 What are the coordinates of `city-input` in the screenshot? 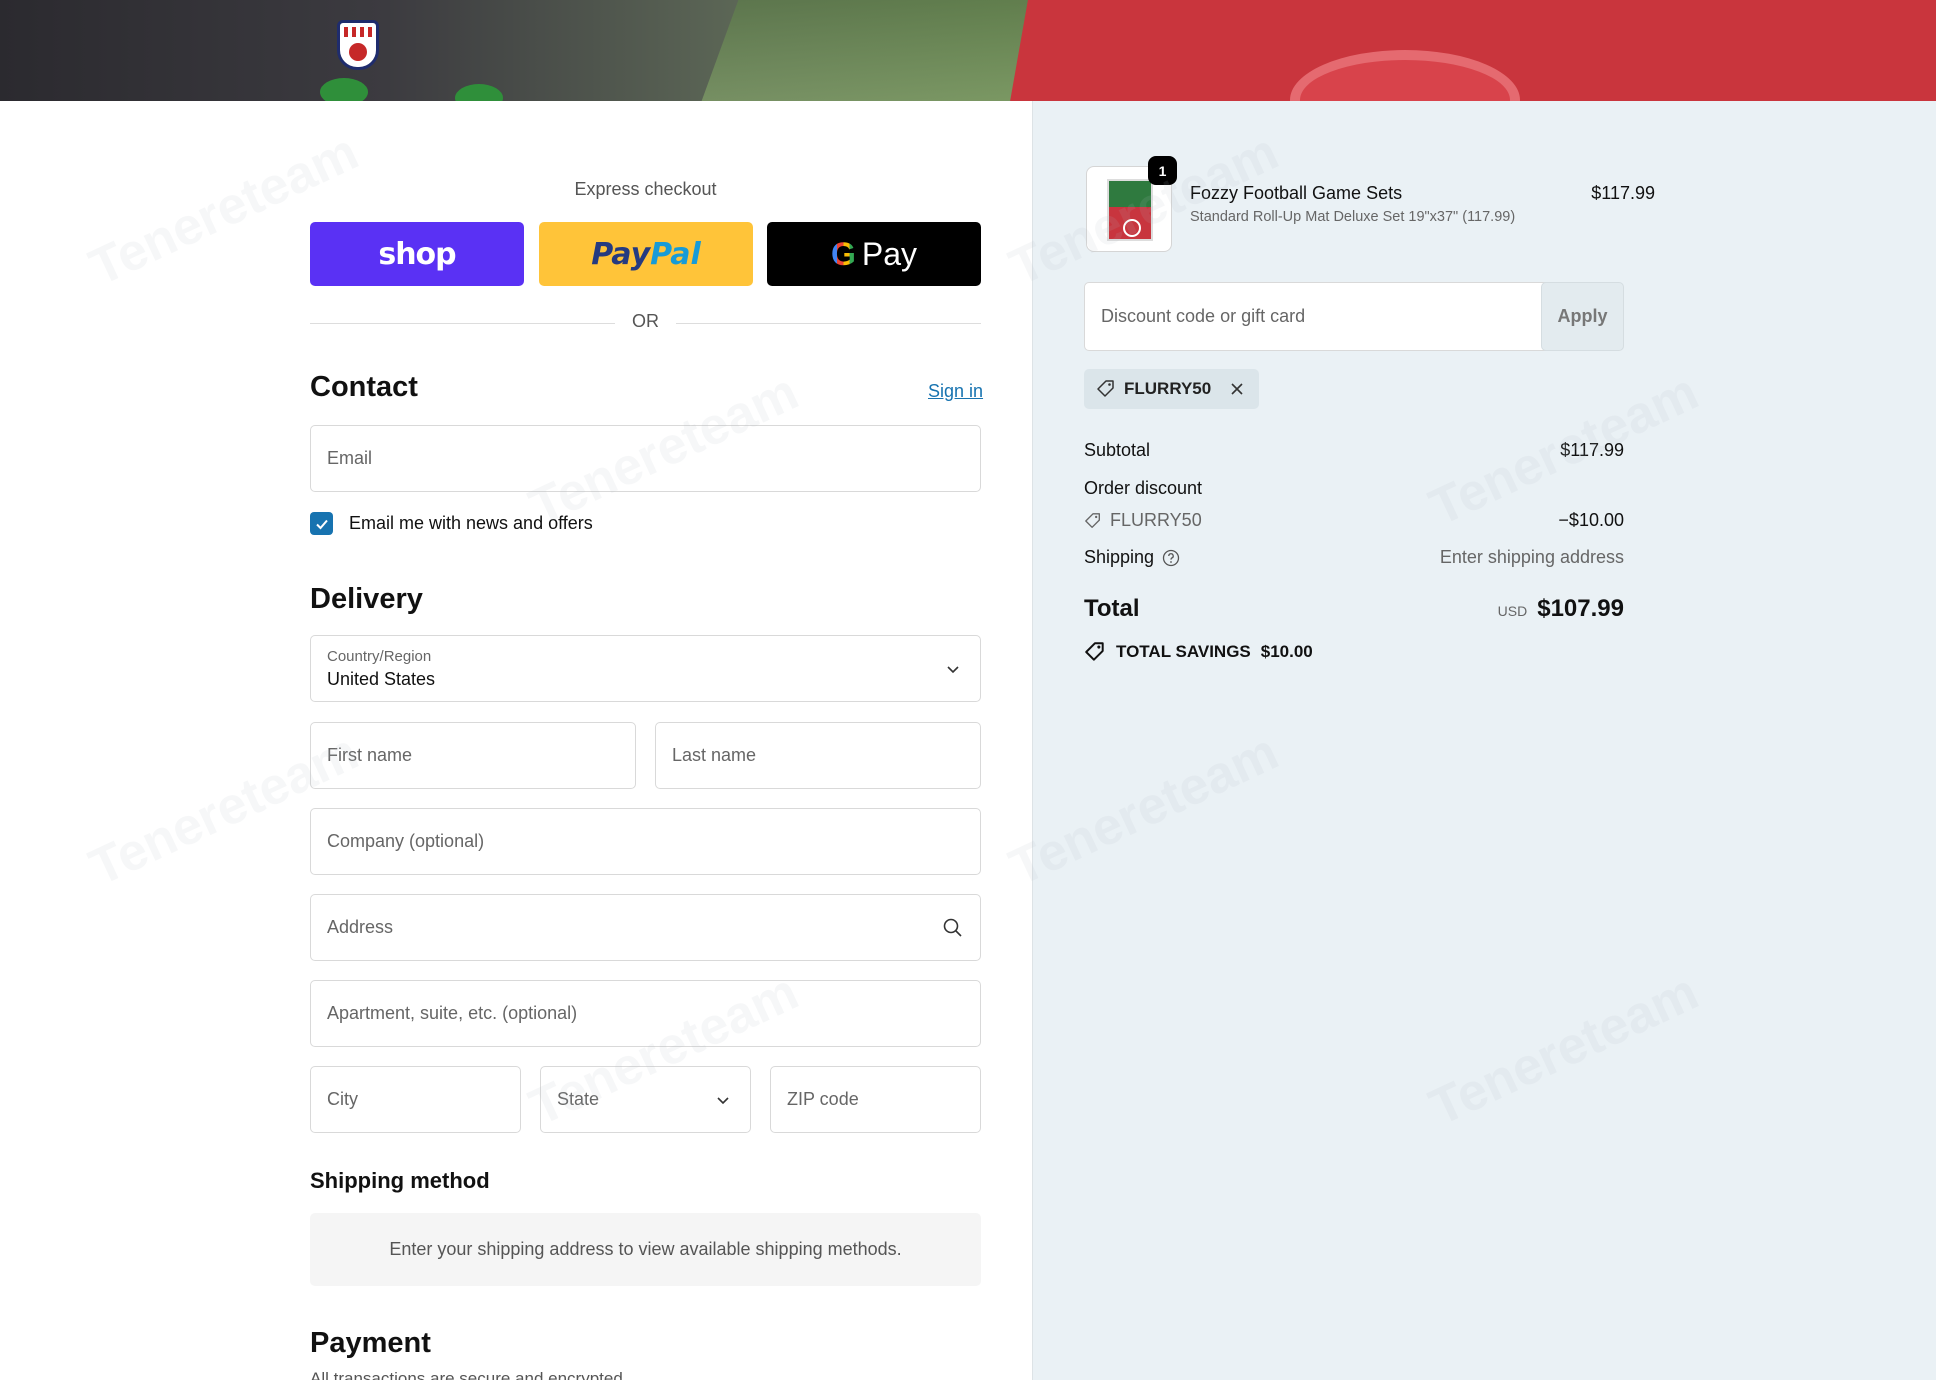 It's located at (415, 1099).